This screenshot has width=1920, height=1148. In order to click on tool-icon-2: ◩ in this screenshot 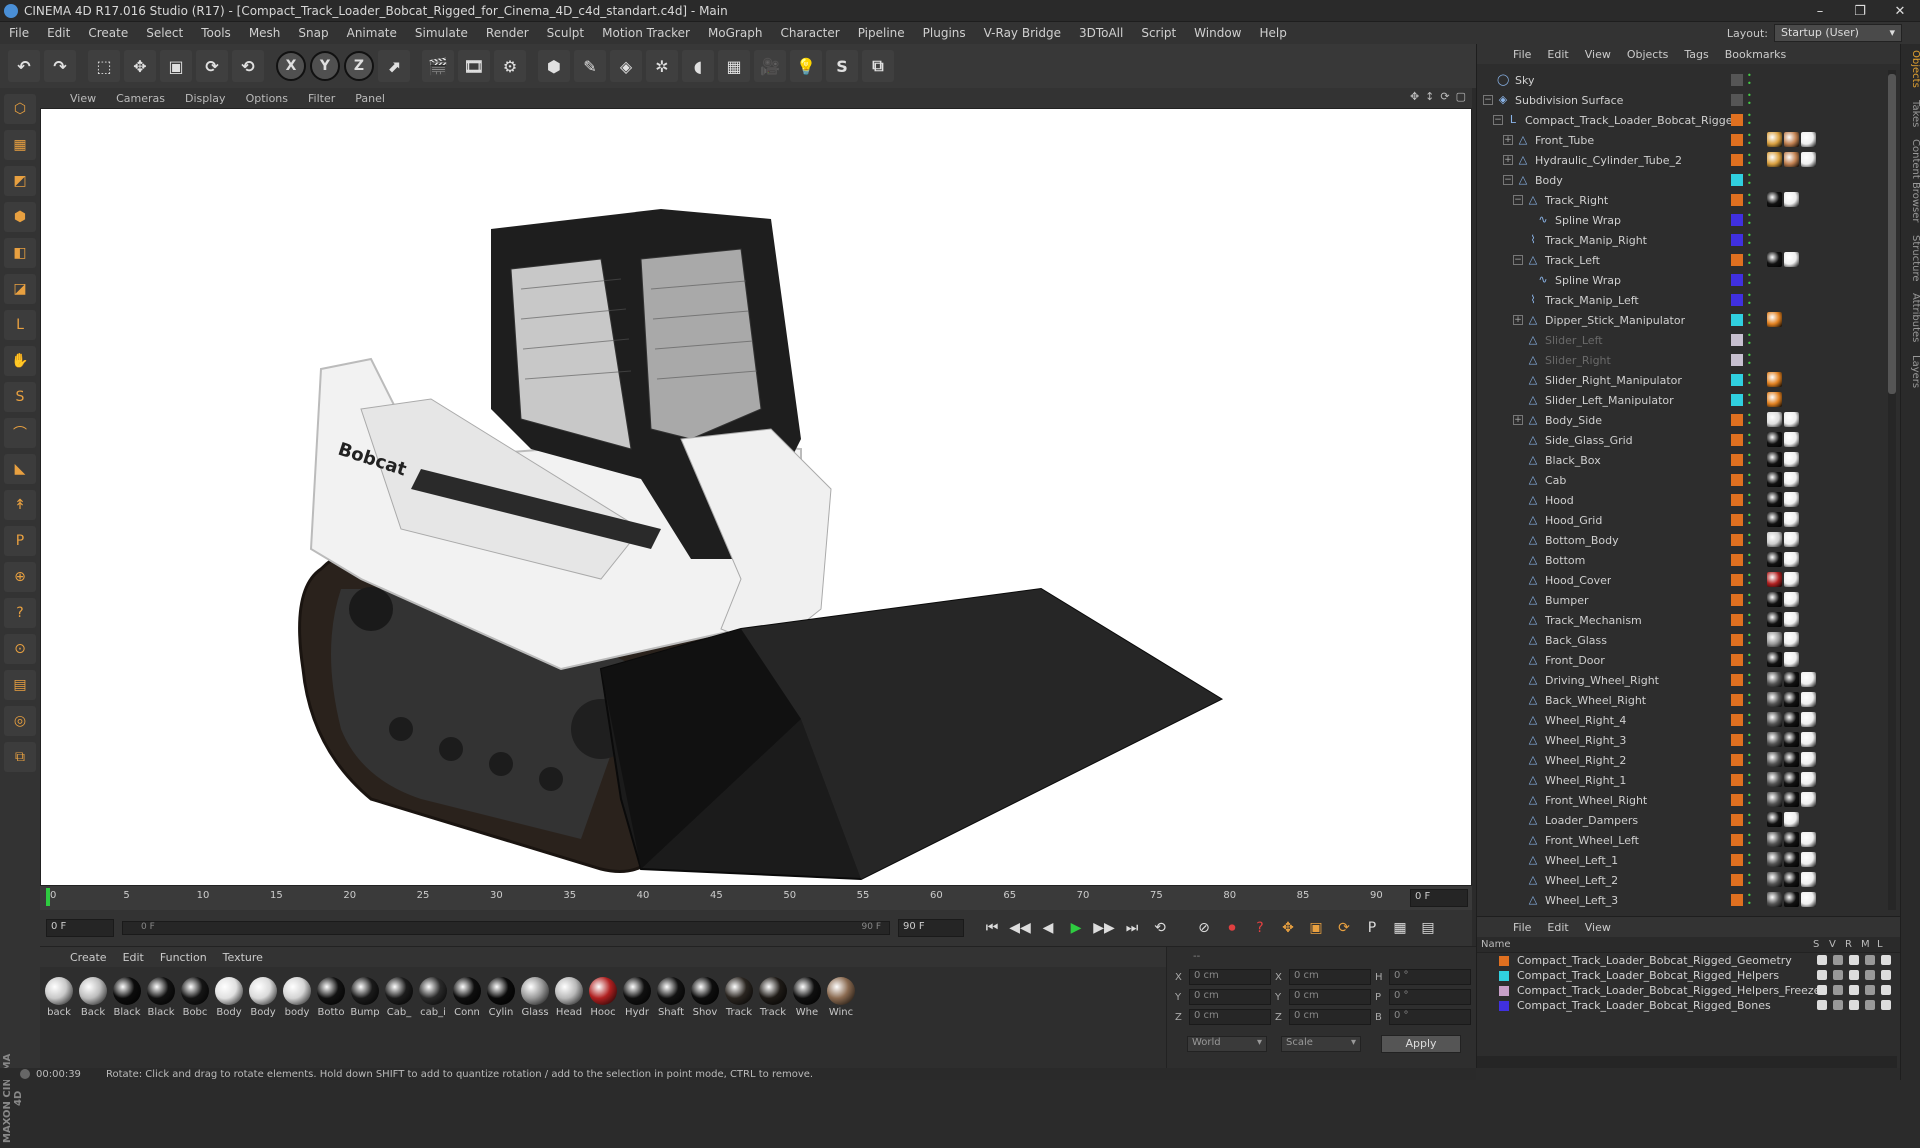, I will do `click(20, 181)`.